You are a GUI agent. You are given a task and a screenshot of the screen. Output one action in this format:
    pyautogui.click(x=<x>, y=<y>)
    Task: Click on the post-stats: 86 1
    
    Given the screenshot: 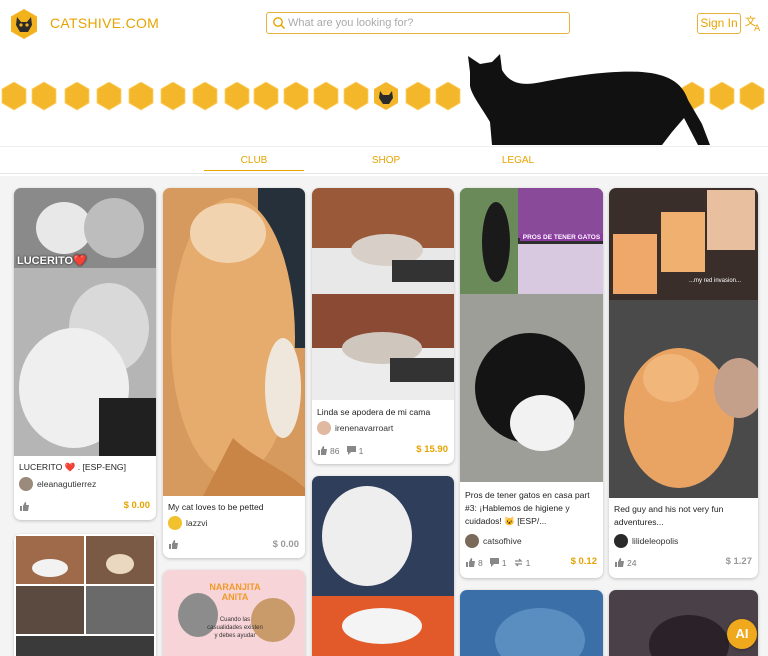 What is the action you would take?
    pyautogui.click(x=343, y=450)
    